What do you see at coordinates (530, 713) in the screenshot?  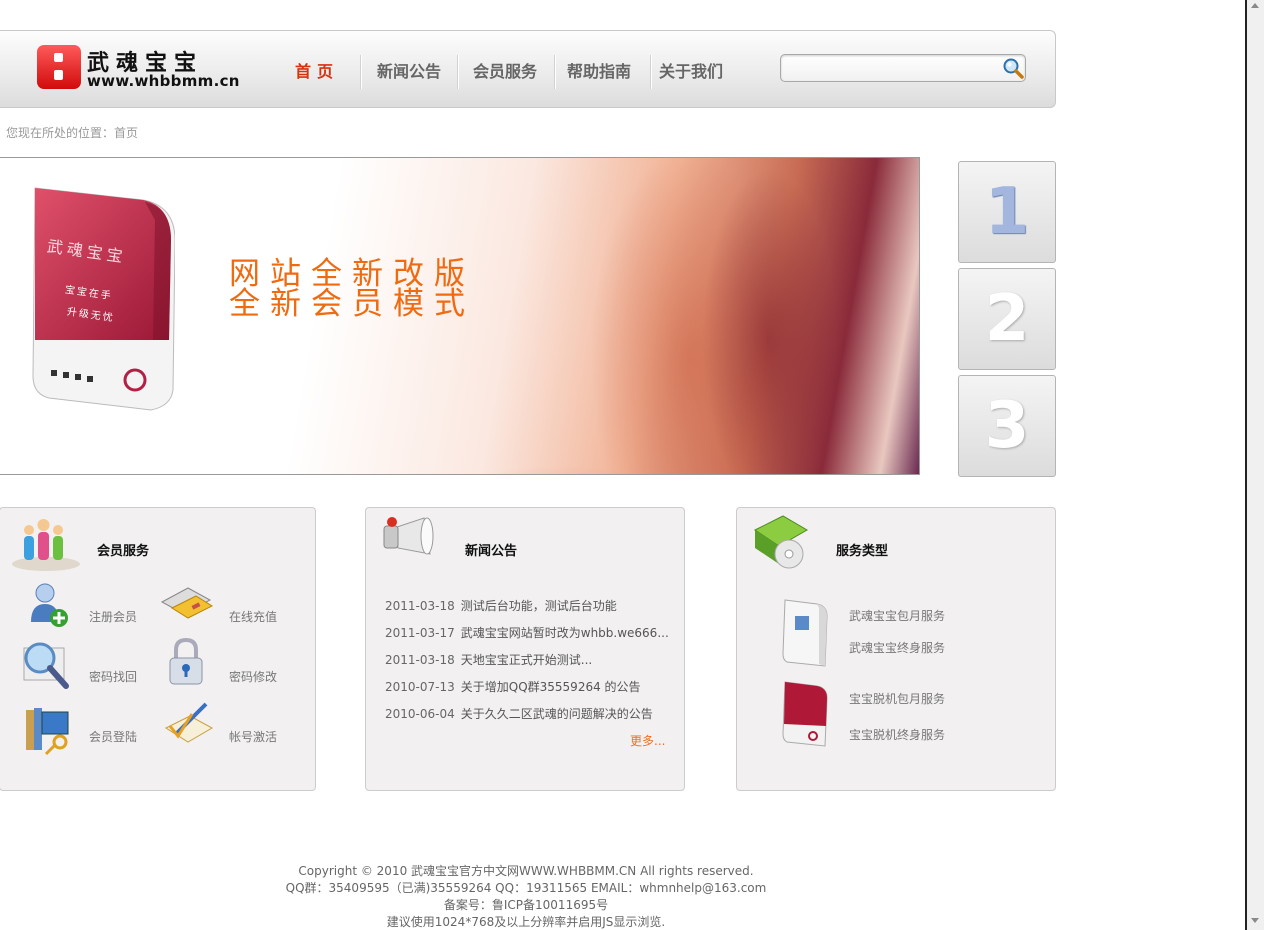 I see `news-item: 2010-06-04 关于久久二区武魂的问题解决的公告` at bounding box center [530, 713].